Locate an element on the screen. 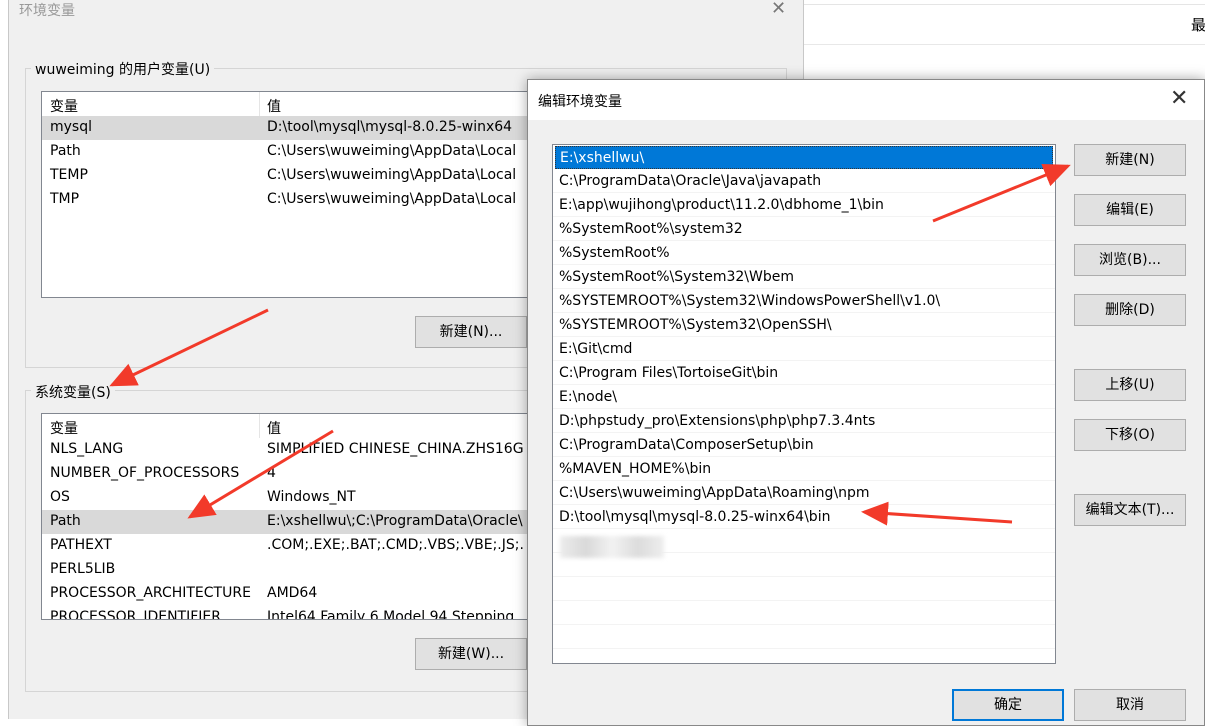 This screenshot has width=1205, height=726. redacted-blur-patch is located at coordinates (612, 547).